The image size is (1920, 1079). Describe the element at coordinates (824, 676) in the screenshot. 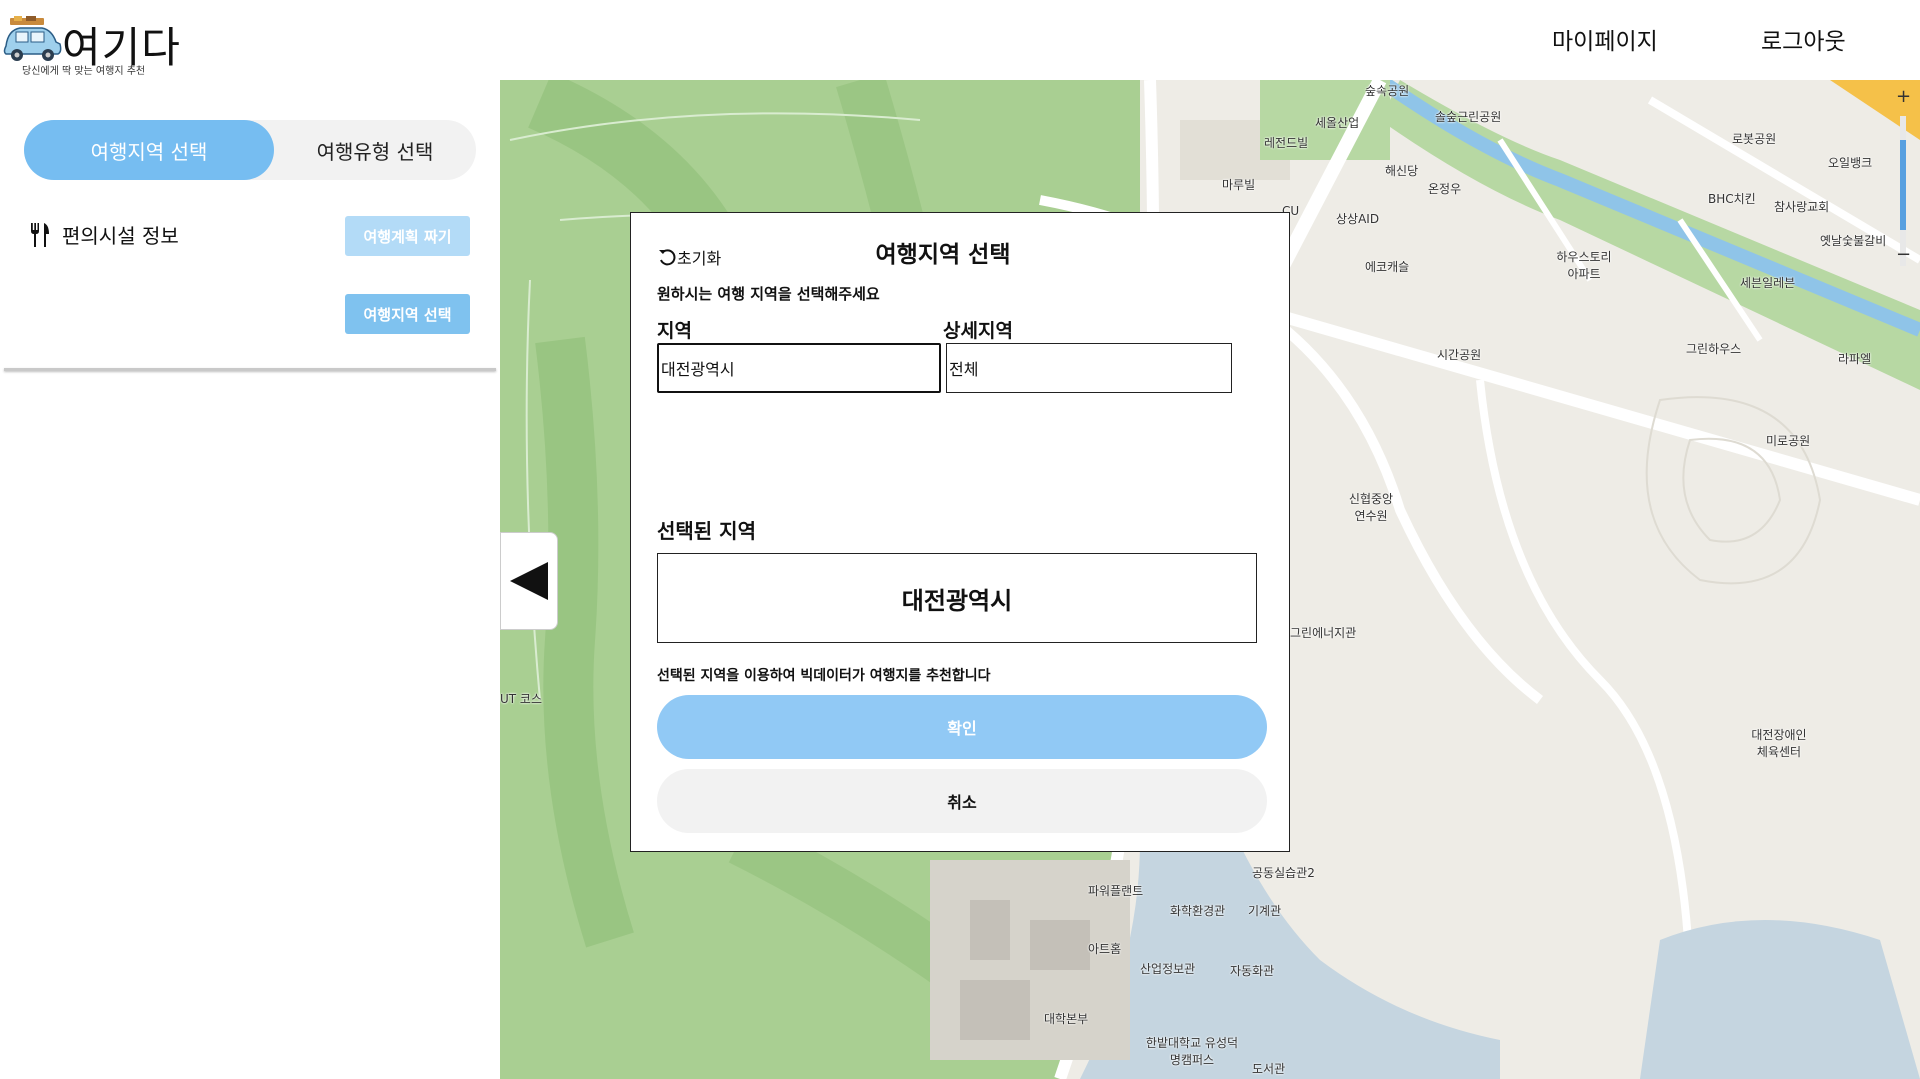

I see `recommendation-info: 선택된 지역을 이용하여 빅데이터가 여행지를 추천합니다` at that location.